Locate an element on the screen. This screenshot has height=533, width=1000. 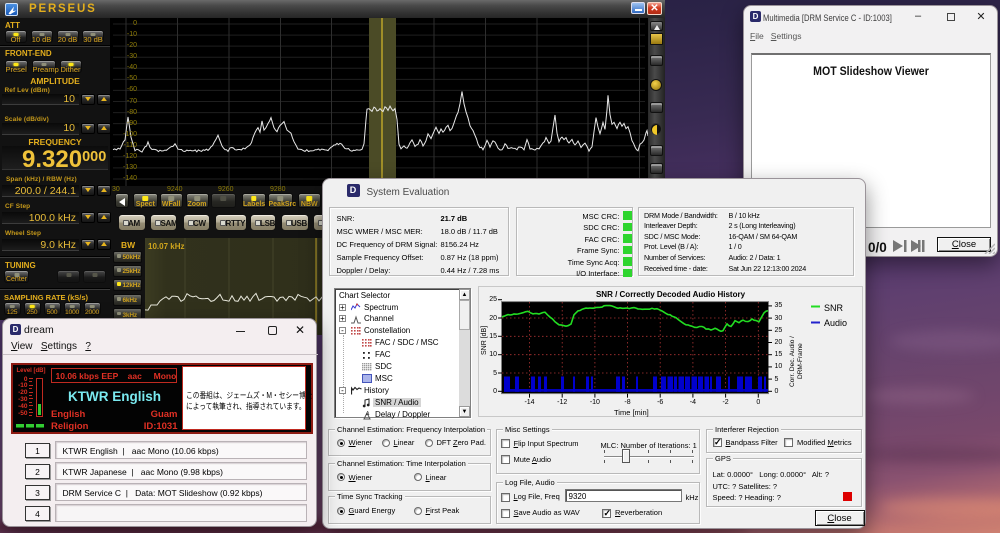
svg-text: Δ is located at coordinates (368, 414).